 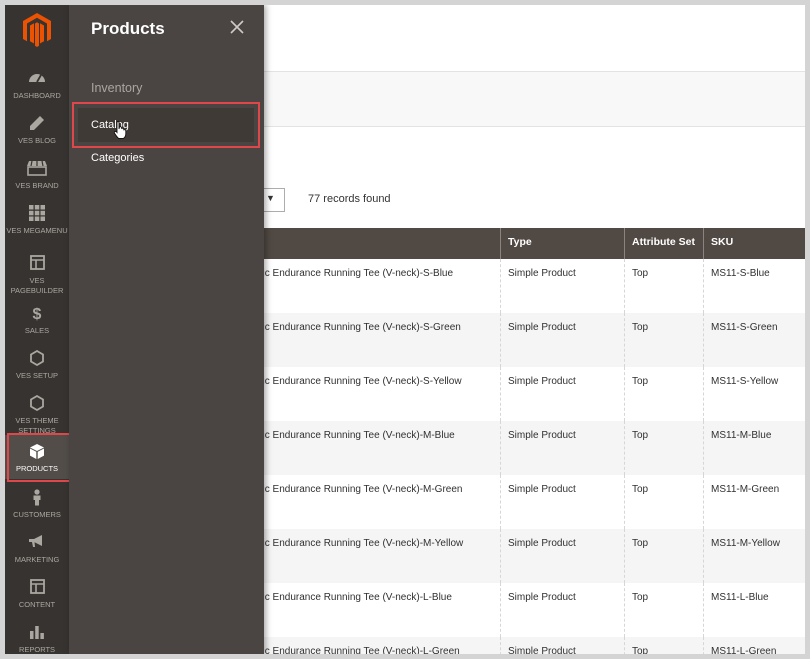 I want to click on hand-cursor-icon, so click(x=120, y=130).